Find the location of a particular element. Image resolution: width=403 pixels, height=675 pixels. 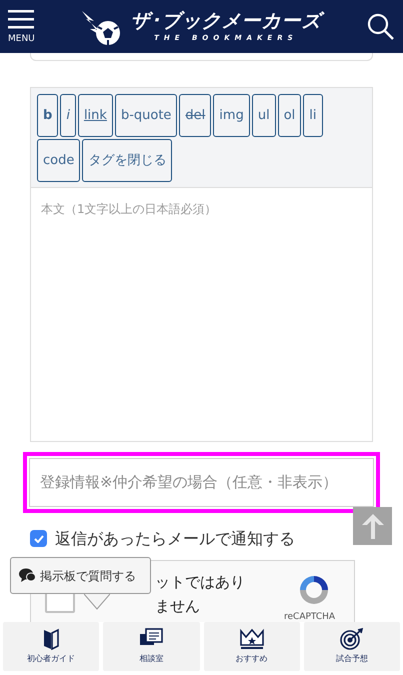

format-button: b-quote is located at coordinates (146, 115).